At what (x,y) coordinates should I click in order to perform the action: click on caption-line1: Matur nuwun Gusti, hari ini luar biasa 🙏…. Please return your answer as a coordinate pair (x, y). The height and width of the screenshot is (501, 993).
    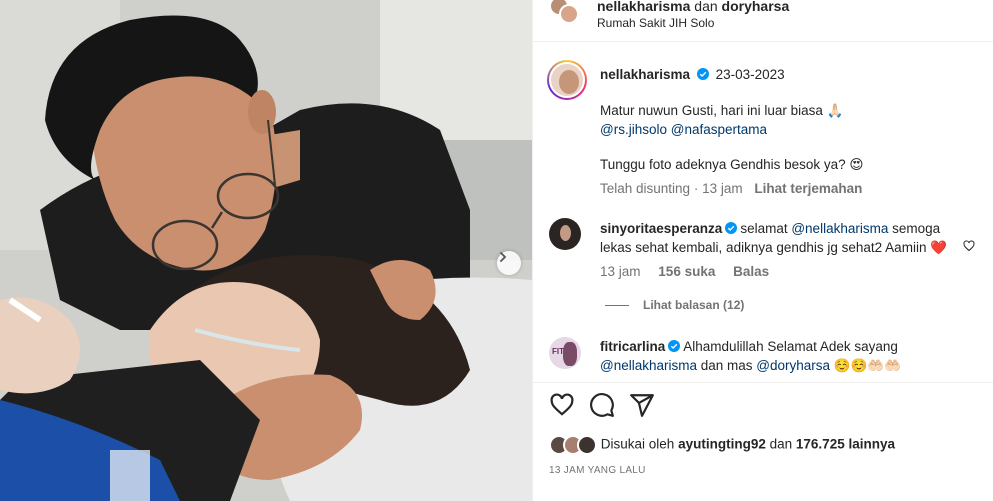
    Looking at the image, I should click on (722, 110).